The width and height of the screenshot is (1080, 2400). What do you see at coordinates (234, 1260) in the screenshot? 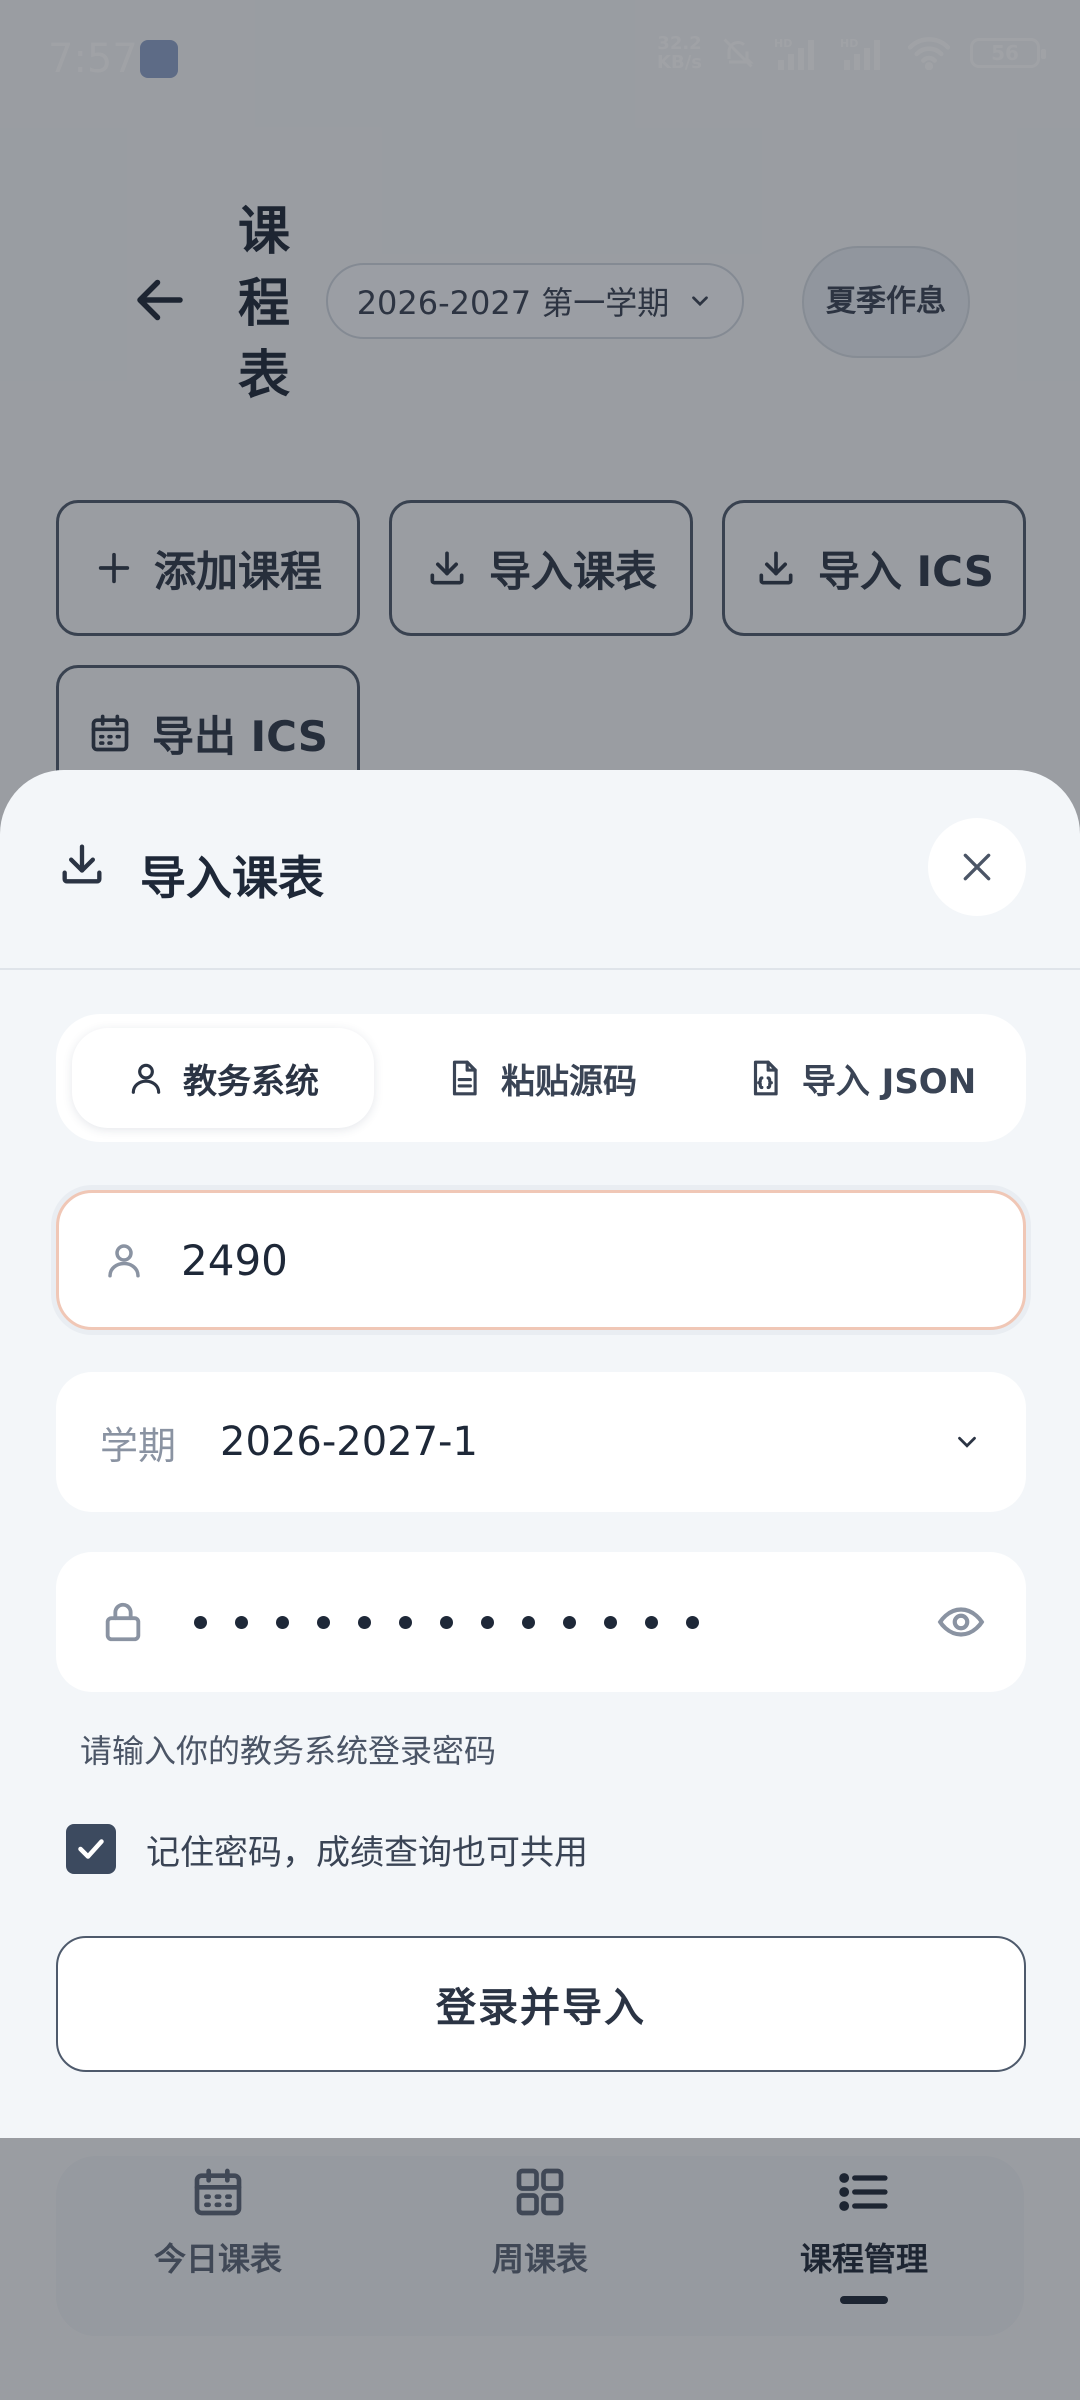
I see `username-input: 2490` at bounding box center [234, 1260].